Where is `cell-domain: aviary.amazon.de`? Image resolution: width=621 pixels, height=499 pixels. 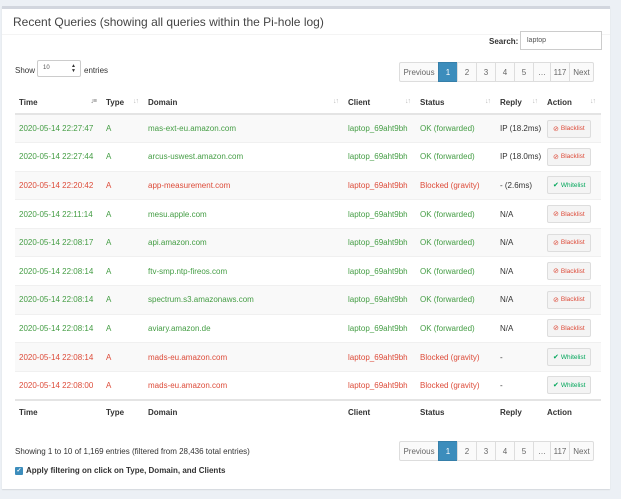 cell-domain: aviary.amazon.de is located at coordinates (244, 328).